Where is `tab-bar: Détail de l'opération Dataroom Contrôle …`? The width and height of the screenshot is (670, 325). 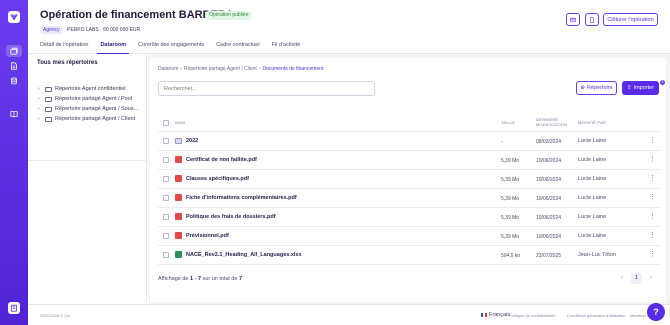
tab-bar: Détail de l'opération Dataroom Contrôle … is located at coordinates (176, 47).